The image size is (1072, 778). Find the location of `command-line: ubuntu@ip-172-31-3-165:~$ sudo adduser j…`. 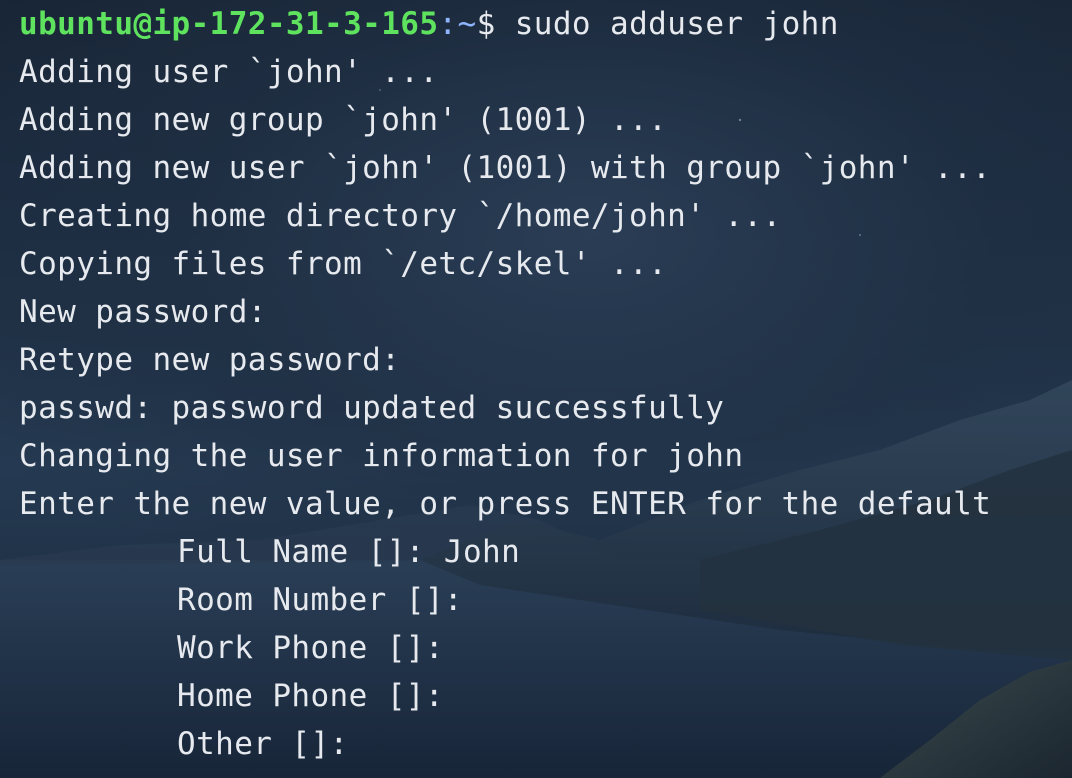

command-line: ubuntu@ip-172-31-3-165:~$ sudo adduser j… is located at coordinates (429, 24).